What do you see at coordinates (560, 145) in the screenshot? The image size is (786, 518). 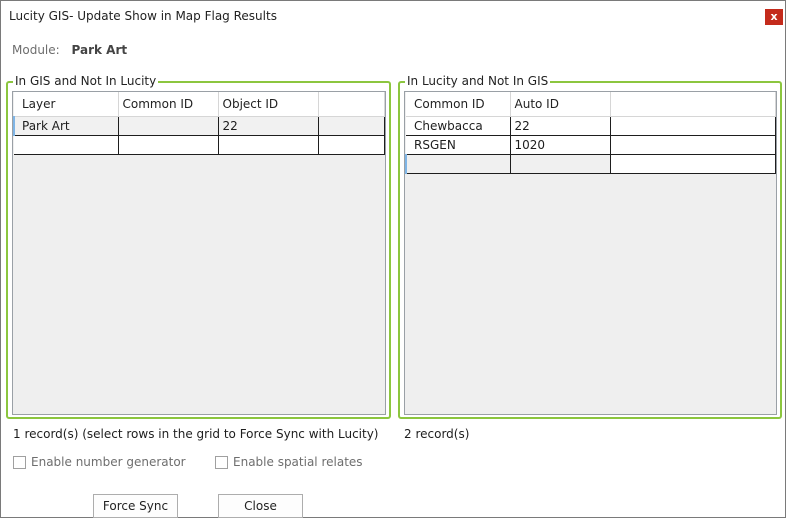 I see `cell-auto-id: 1020` at bounding box center [560, 145].